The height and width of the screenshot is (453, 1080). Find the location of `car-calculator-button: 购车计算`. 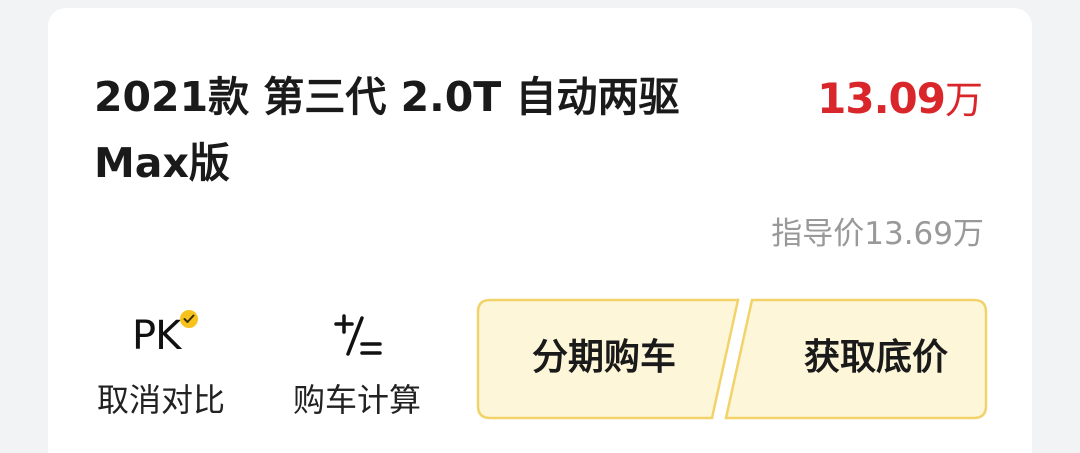

car-calculator-button: 购车计算 is located at coordinates (357, 368).